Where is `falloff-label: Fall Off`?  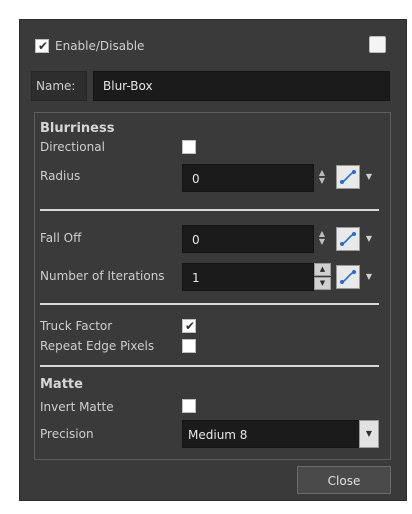
falloff-label: Fall Off is located at coordinates (61, 238).